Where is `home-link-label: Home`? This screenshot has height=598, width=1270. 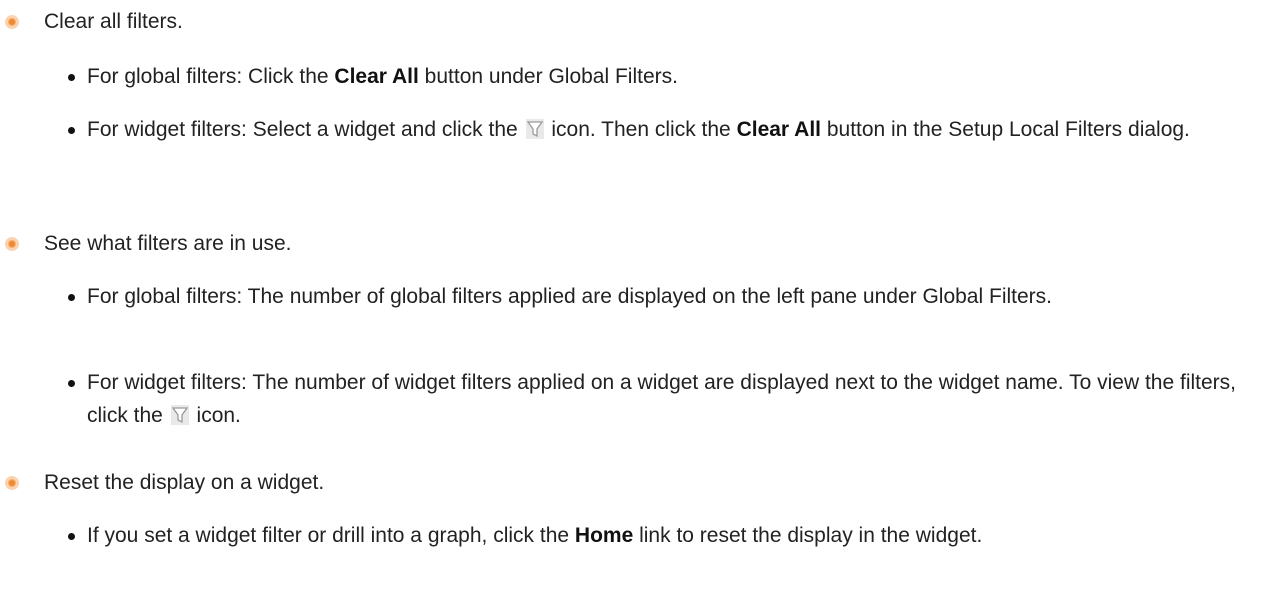
home-link-label: Home is located at coordinates (604, 535).